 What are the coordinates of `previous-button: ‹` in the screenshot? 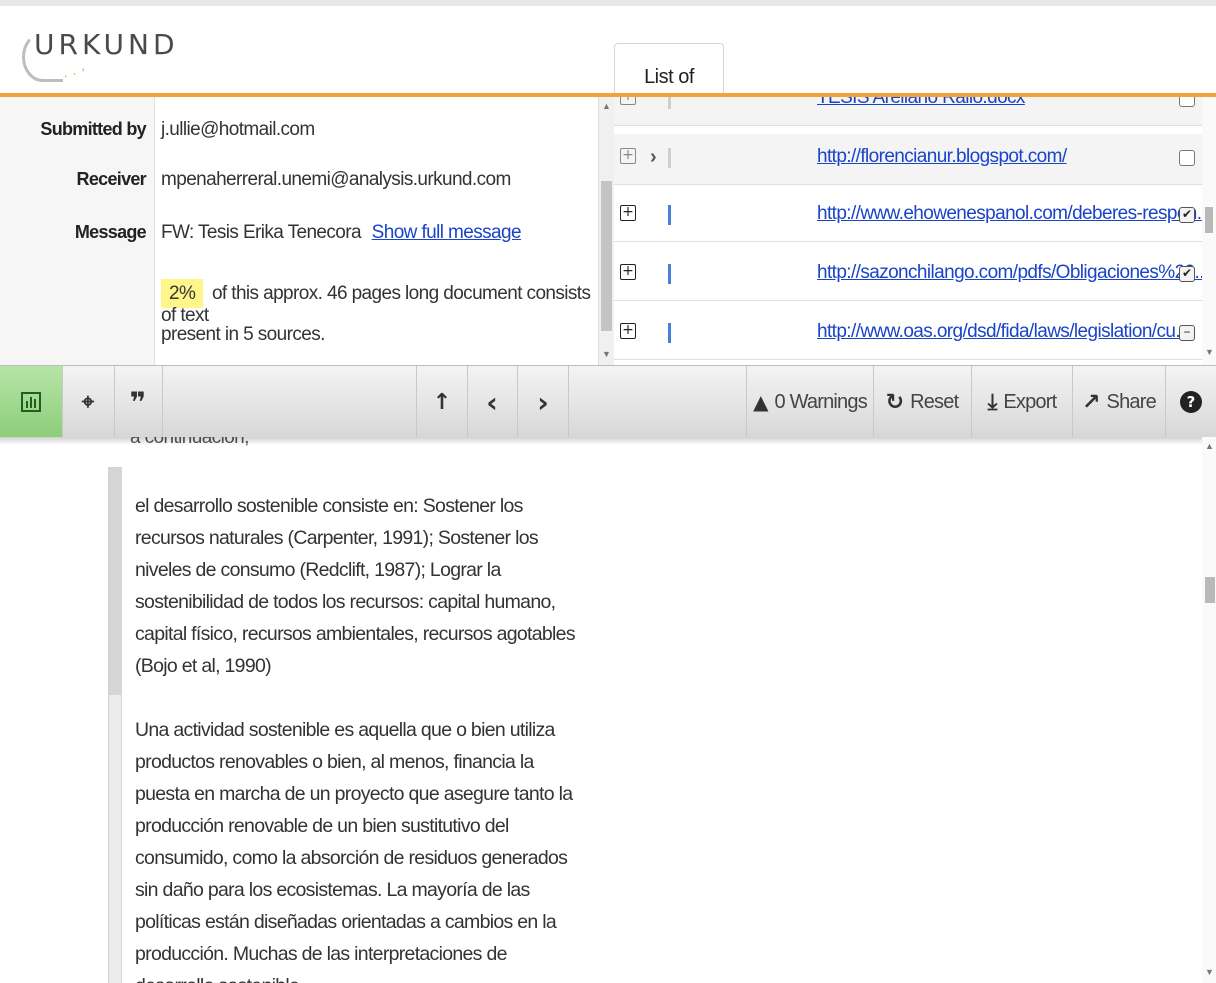 It's located at (492, 402).